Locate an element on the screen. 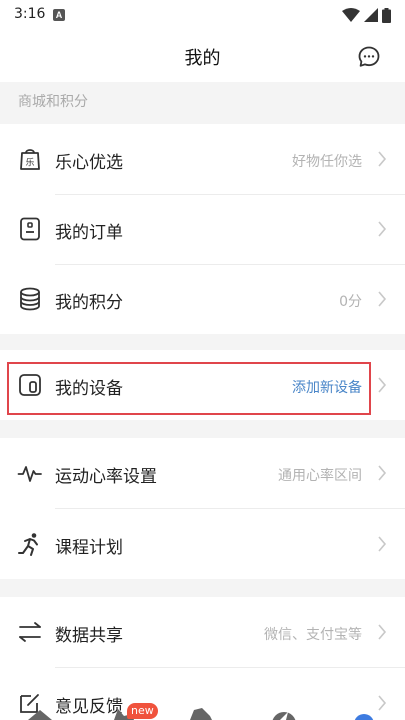 The height and width of the screenshot is (720, 405). tab-home-icon is located at coordinates (40, 715).